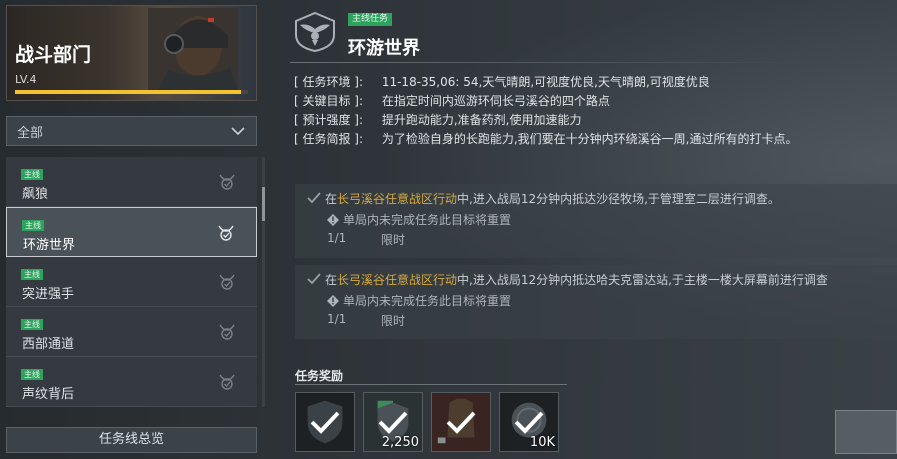  What do you see at coordinates (618, 199) in the screenshot?
I see `objective-suffix: 中,进入战局12分钟内抵达沙径牧场,于管理室二层进行调查。` at bounding box center [618, 199].